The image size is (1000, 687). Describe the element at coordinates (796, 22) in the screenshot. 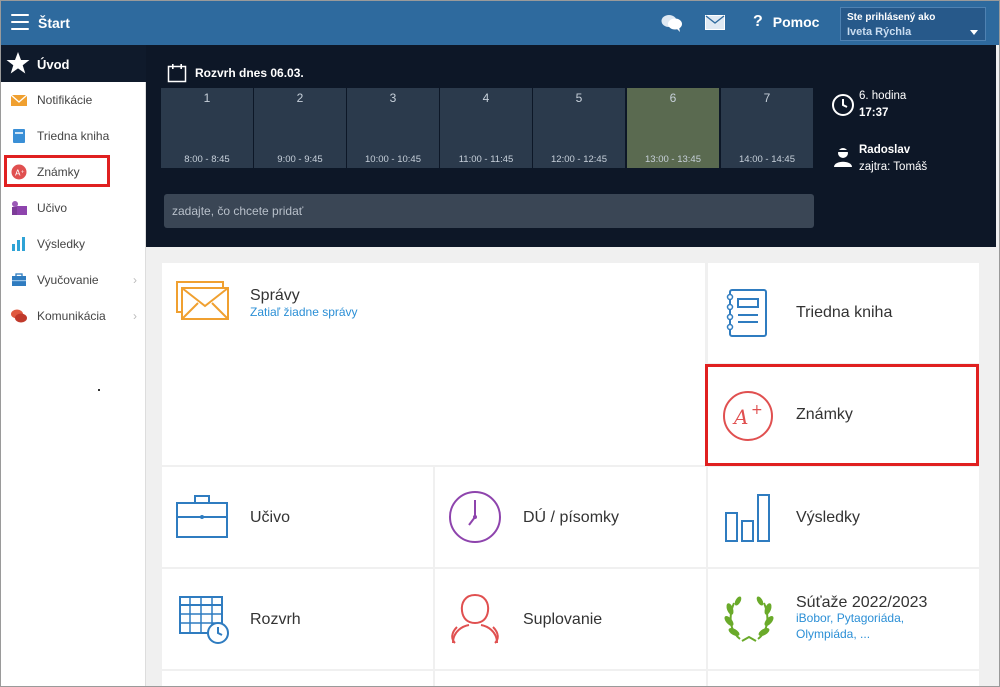

I see `help-label: Pomoc` at that location.